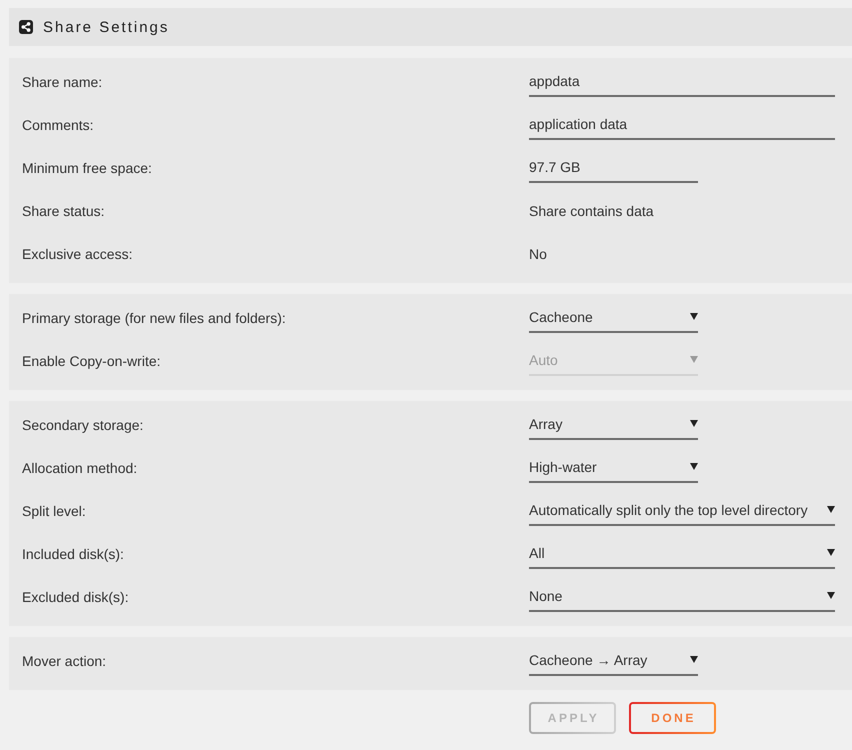 The height and width of the screenshot is (750, 852). Describe the element at coordinates (58, 124) in the screenshot. I see `field-label: Comments:` at that location.